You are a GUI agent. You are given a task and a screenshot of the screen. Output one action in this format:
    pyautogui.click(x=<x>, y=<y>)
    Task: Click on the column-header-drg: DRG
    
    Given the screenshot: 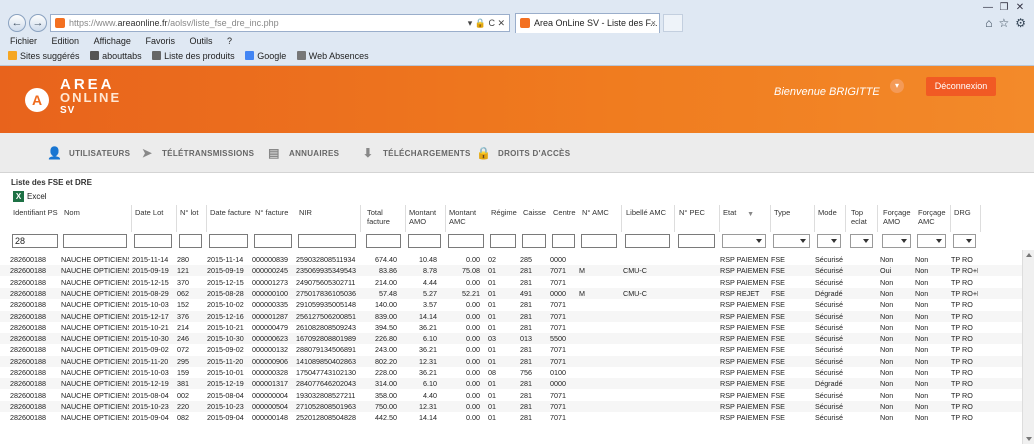 What is the action you would take?
    pyautogui.click(x=966, y=218)
    